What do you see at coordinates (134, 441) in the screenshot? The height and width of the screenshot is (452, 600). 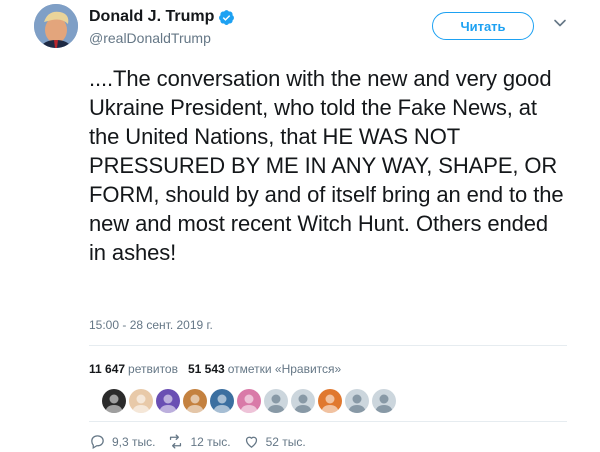 I see `reply-count: 9,3 тыс.` at bounding box center [134, 441].